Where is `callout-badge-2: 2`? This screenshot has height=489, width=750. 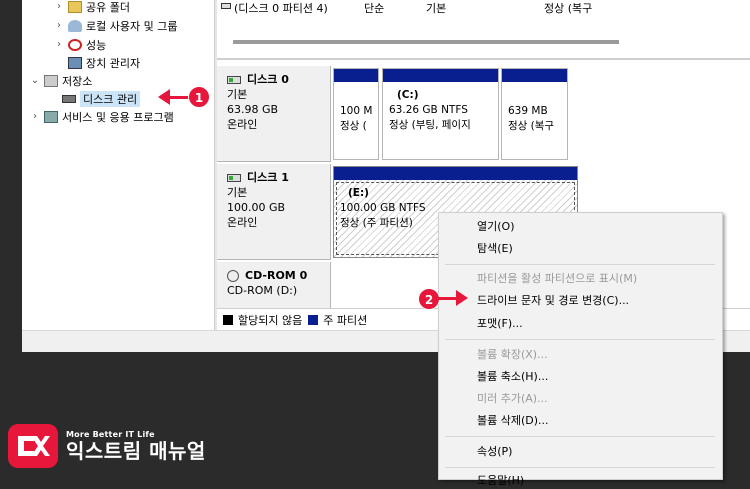
callout-badge-2: 2 is located at coordinates (429, 299).